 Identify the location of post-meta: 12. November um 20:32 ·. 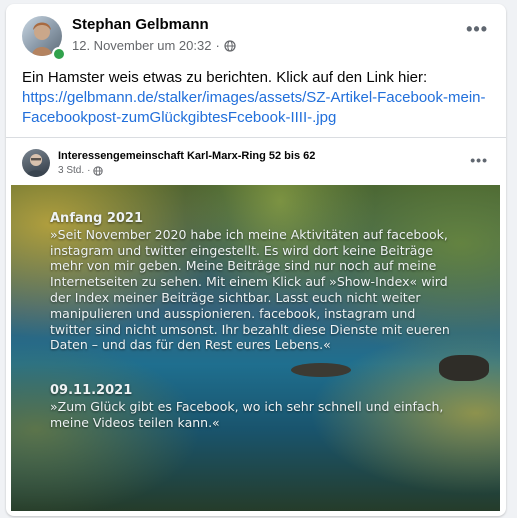
(154, 45).